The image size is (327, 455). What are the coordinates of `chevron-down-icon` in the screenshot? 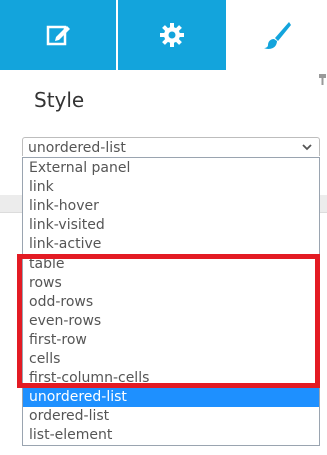 It's located at (307, 147).